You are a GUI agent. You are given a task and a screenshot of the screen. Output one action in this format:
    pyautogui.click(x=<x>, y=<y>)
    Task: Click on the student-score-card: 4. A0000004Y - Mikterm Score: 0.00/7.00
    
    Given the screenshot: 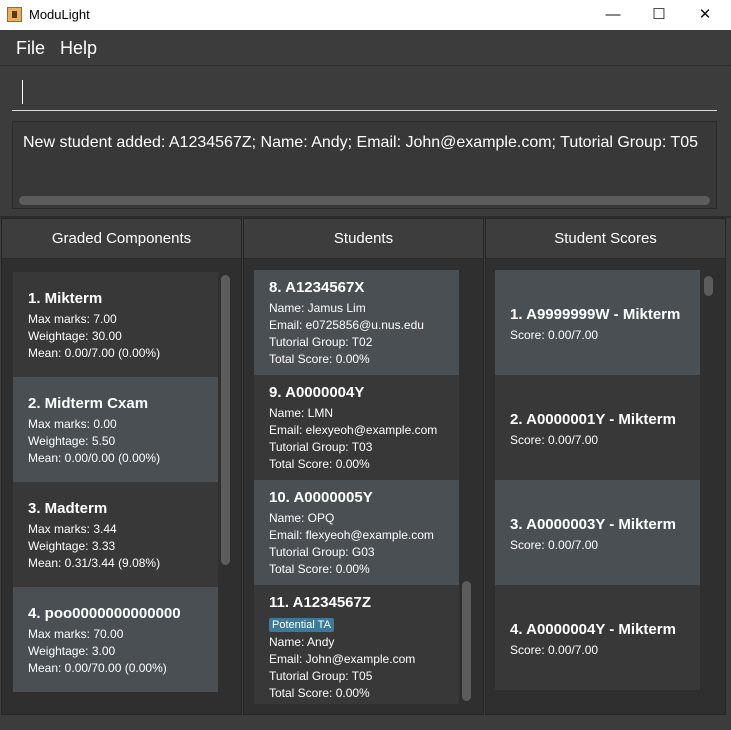 What is the action you would take?
    pyautogui.click(x=597, y=637)
    